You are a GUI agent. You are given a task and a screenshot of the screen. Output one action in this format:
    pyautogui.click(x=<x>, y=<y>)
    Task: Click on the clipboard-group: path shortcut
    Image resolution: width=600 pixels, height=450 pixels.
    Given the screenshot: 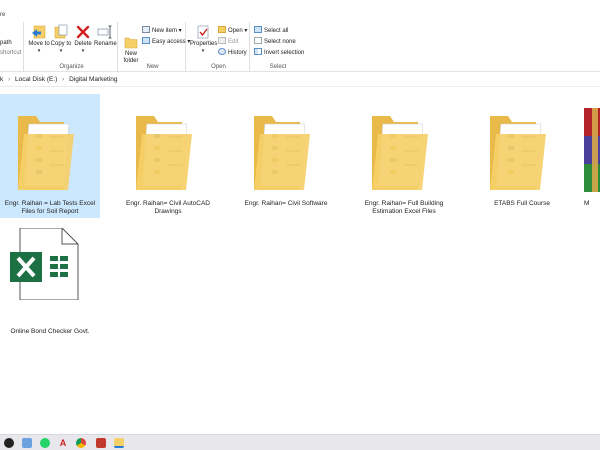 What is the action you would take?
    pyautogui.click(x=12, y=47)
    